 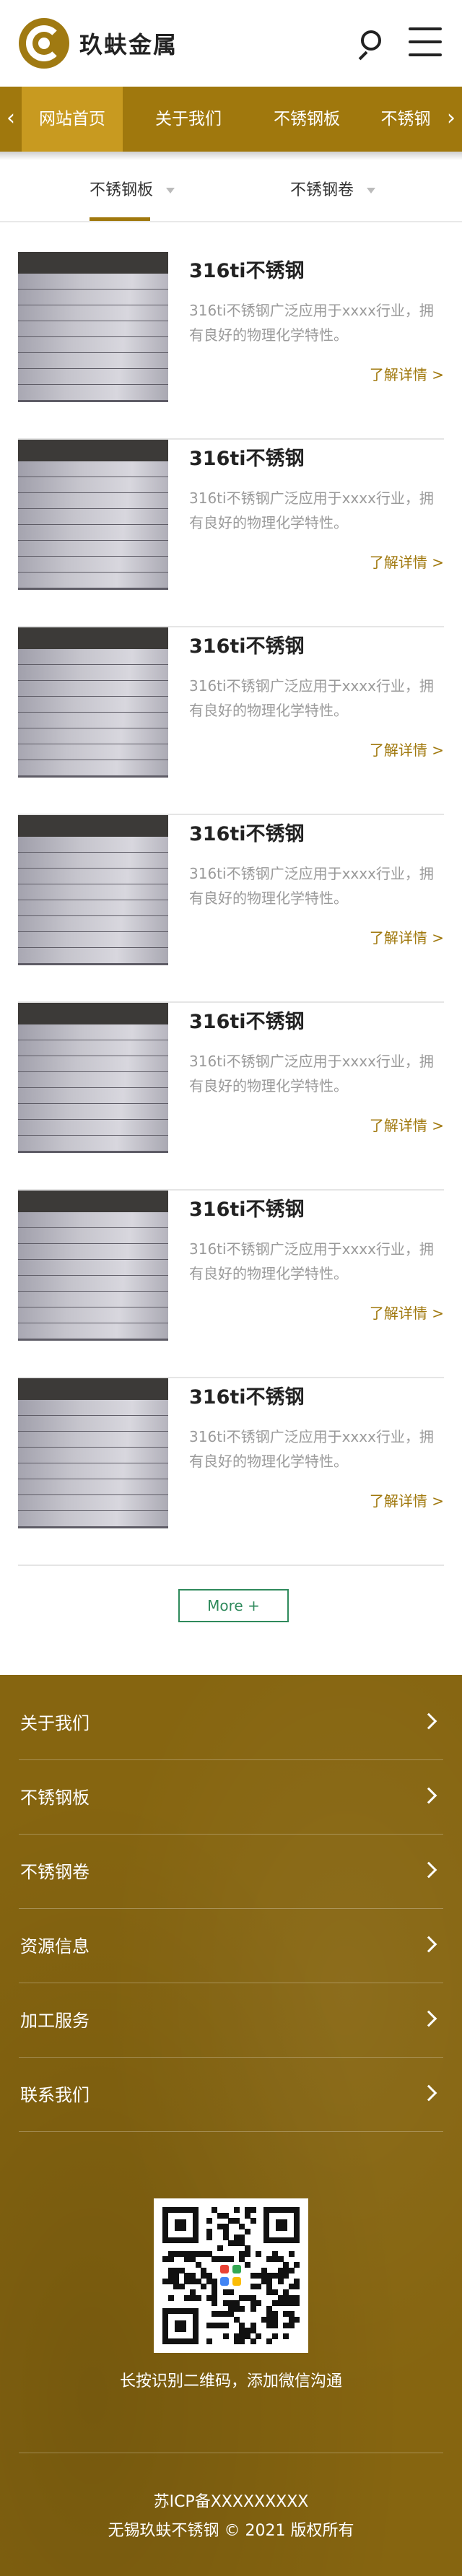 I want to click on hamburger-icon, so click(x=426, y=28).